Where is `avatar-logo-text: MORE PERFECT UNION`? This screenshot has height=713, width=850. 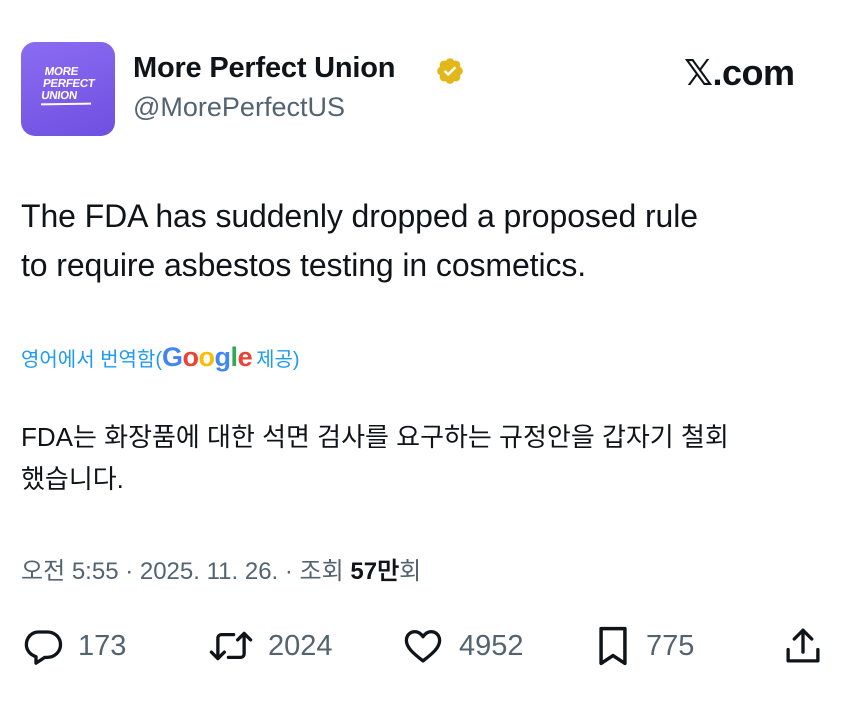
avatar-logo-text: MORE PERFECT UNION is located at coordinates (68, 84).